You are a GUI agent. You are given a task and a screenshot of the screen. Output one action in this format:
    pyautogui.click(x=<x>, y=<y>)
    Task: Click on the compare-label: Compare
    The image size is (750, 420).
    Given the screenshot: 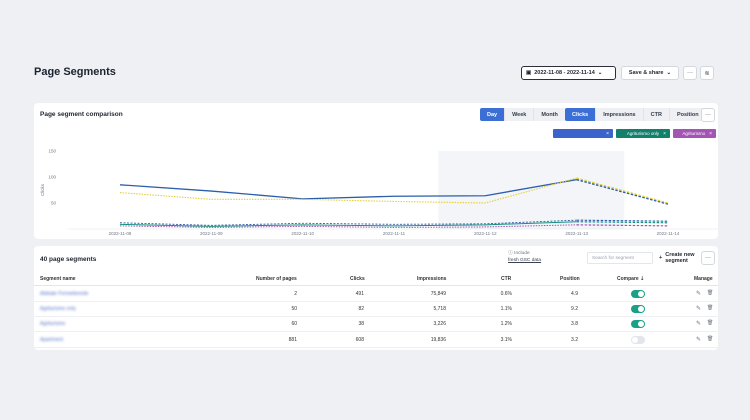 What is the action you would take?
    pyautogui.click(x=628, y=279)
    